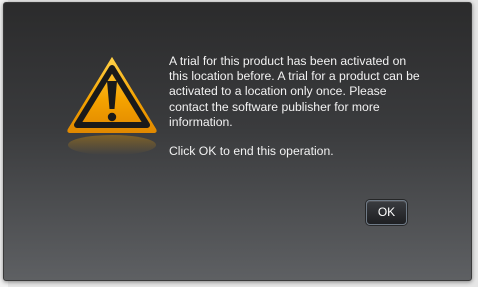 The width and height of the screenshot is (478, 287). I want to click on ok-button: OK, so click(386, 212).